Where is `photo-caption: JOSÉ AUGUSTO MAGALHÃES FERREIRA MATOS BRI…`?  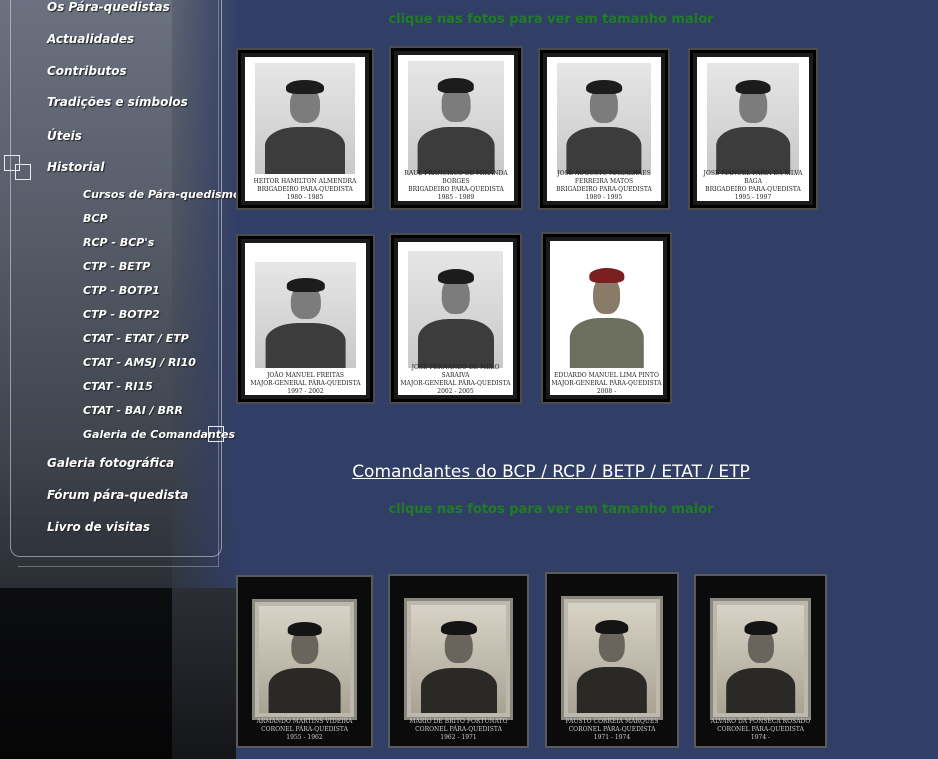
photo-caption: JOSÉ AUGUSTO MAGALHÃES FERREIRA MATOS BRI… is located at coordinates (604, 185).